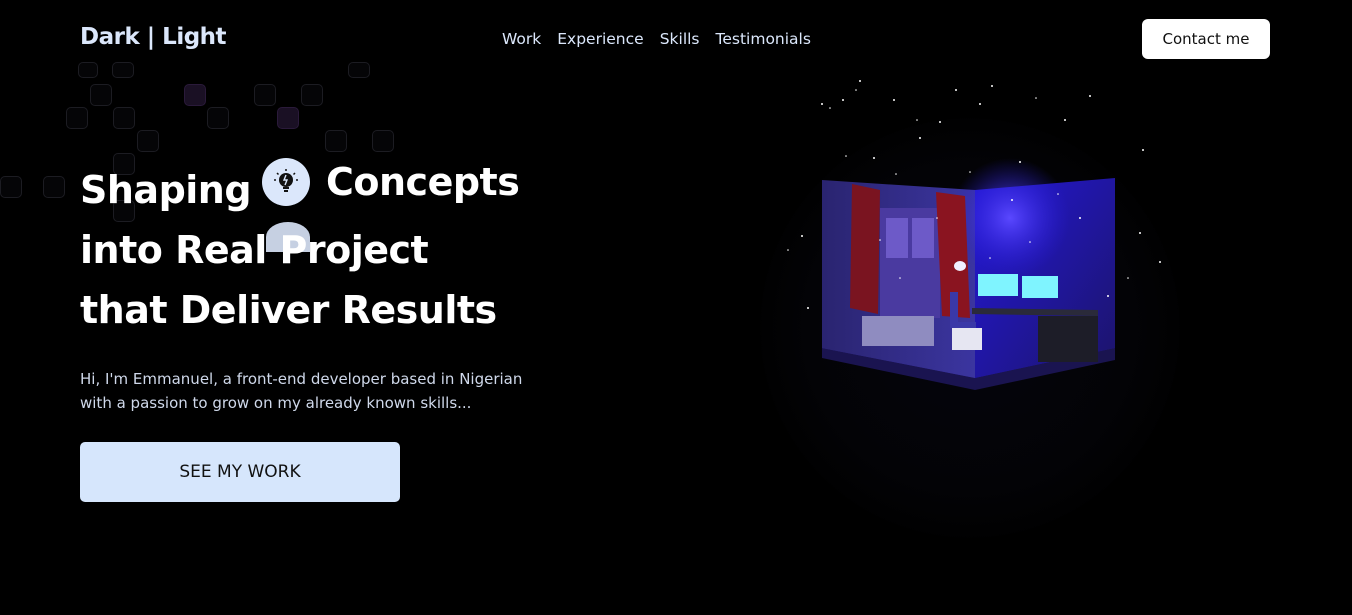  Describe the element at coordinates (286, 182) in the screenshot. I see `lightbulb-icon` at that location.